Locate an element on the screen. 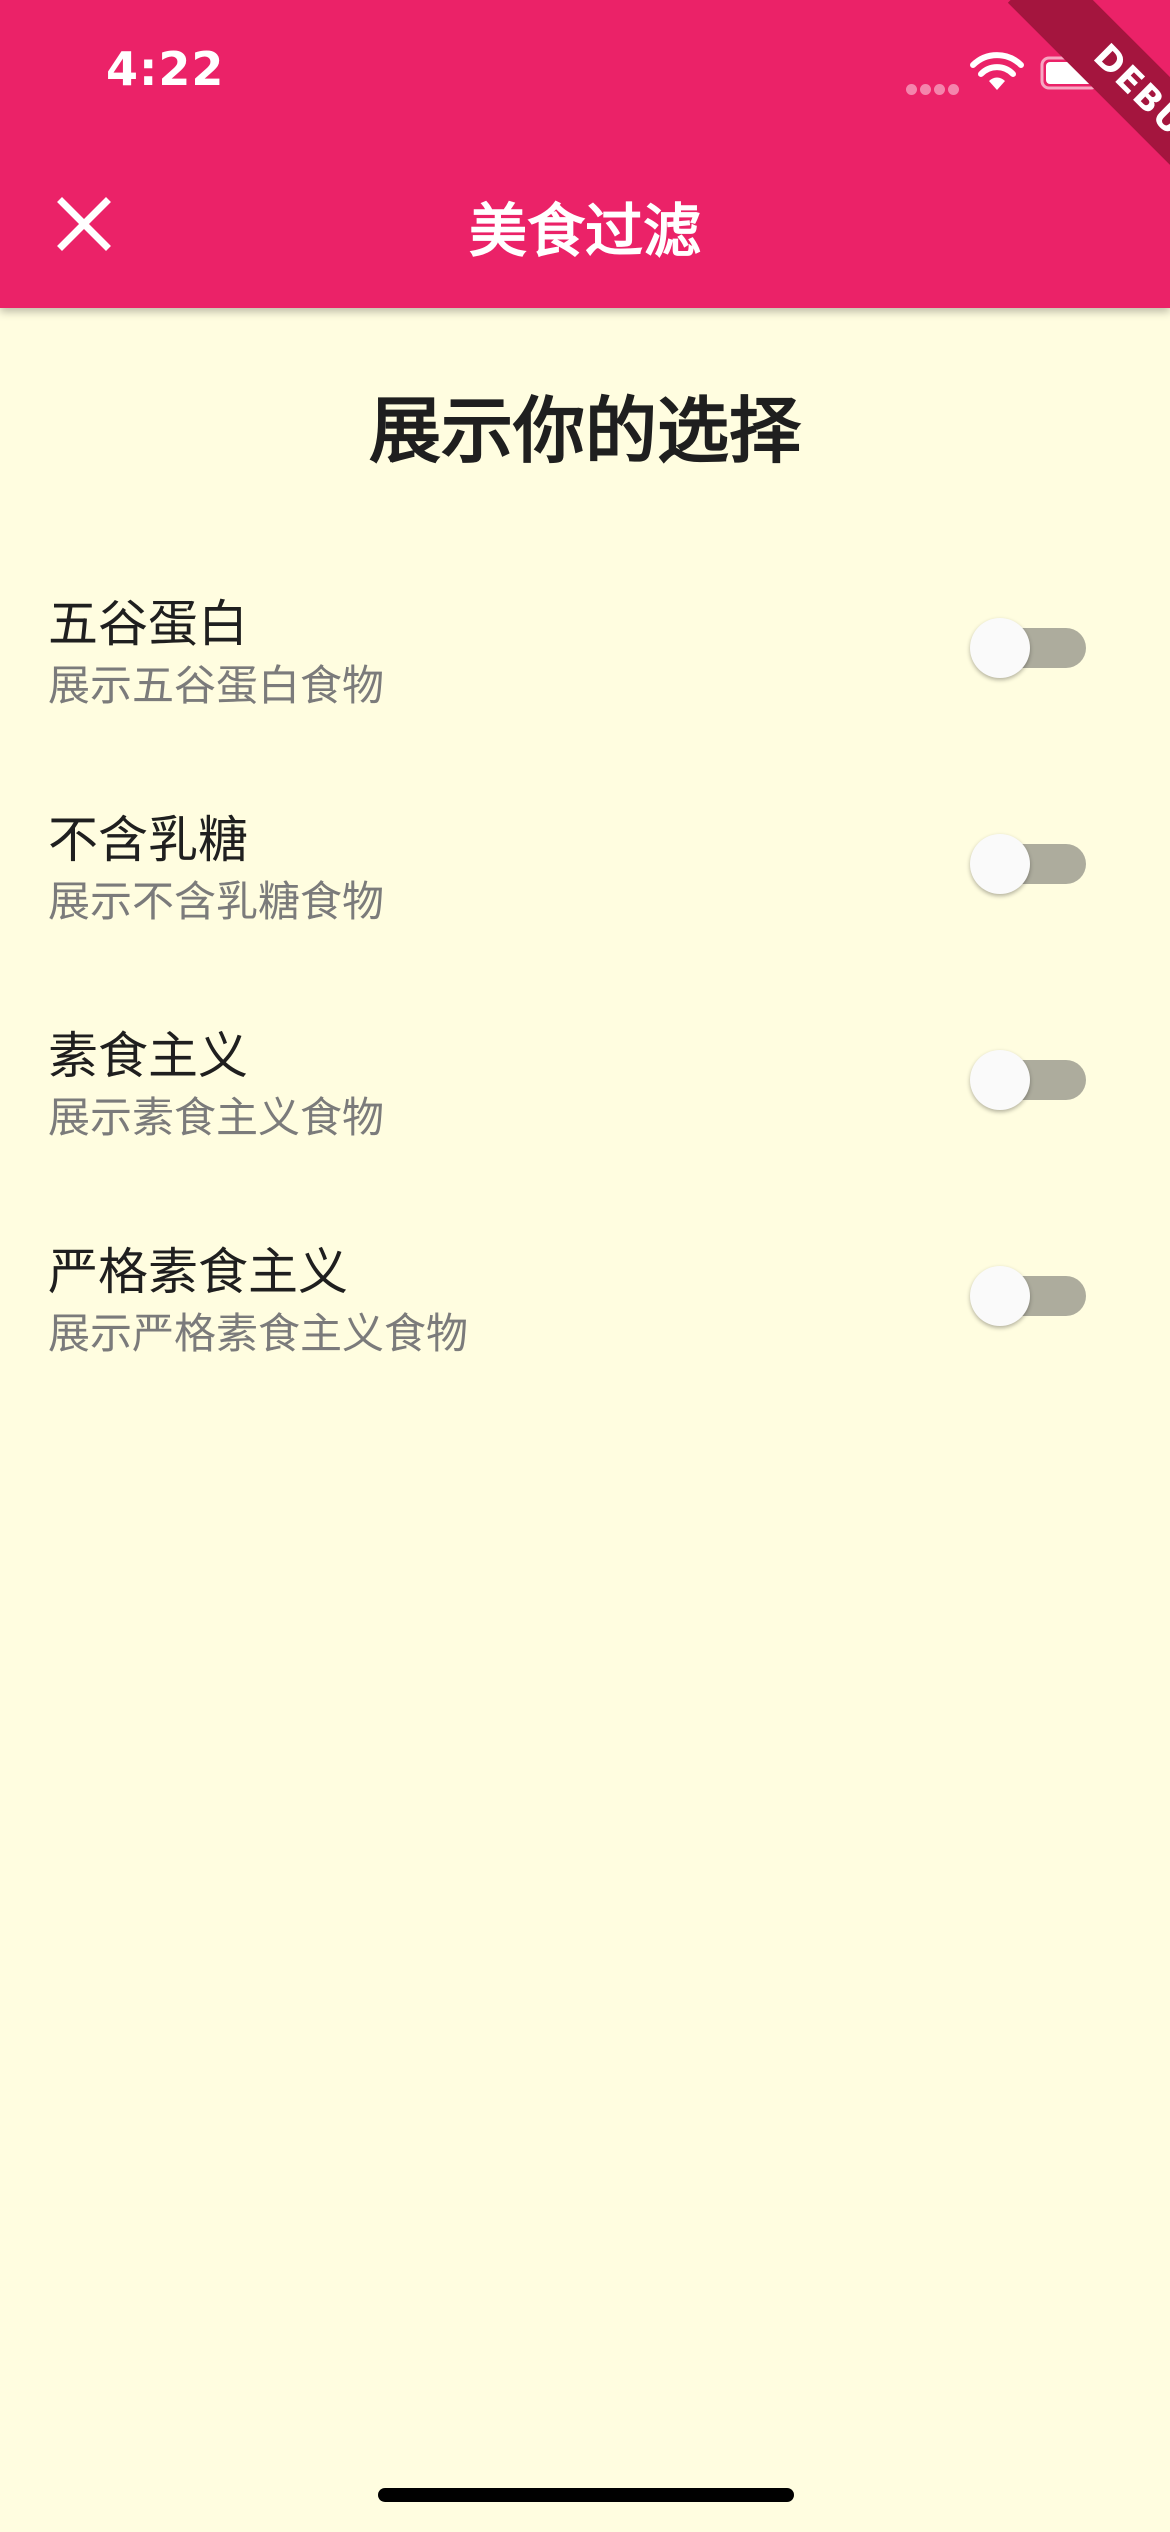  filter-item-vegan: 严格素食主义 展示严格素食主义食物 is located at coordinates (585, 1324).